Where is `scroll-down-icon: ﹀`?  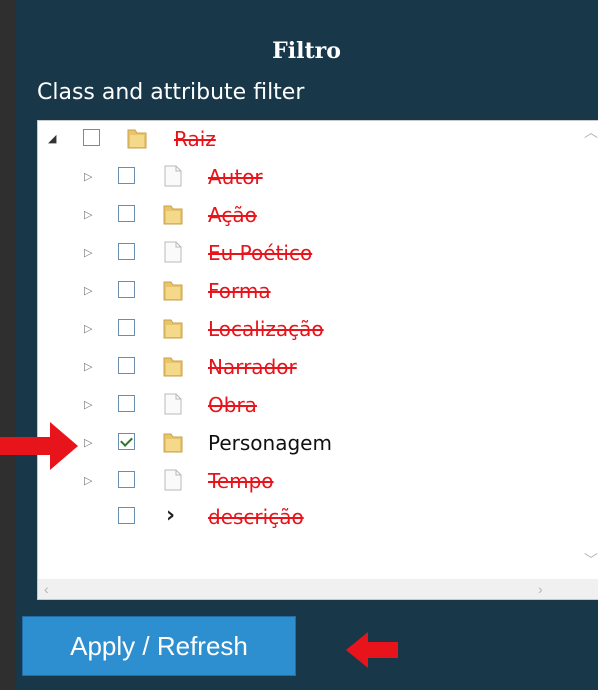
scroll-down-icon: ﹀ is located at coordinates (591, 560).